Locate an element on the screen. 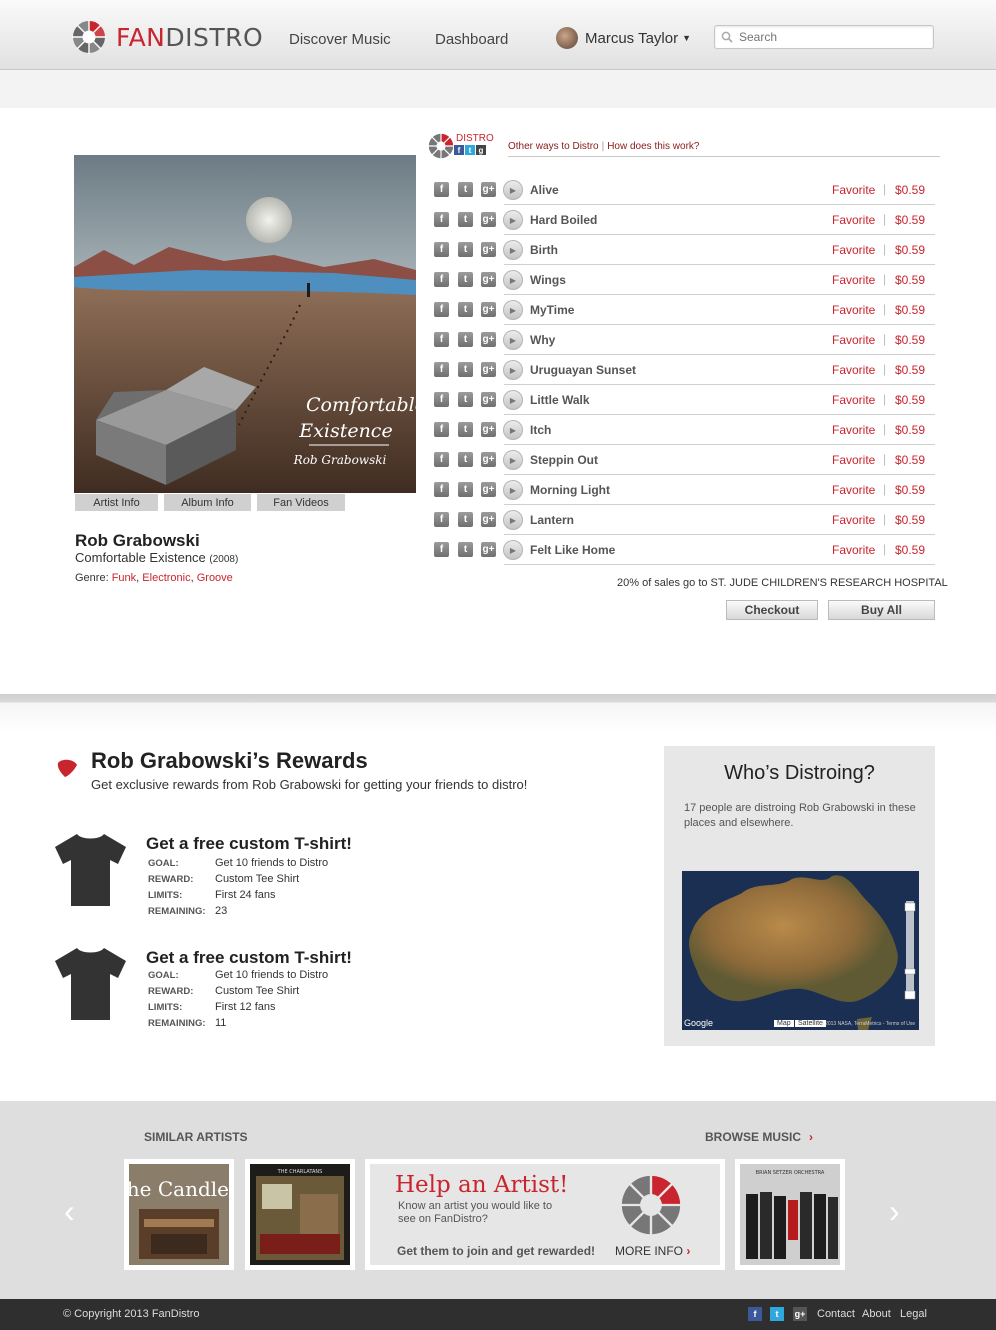 The width and height of the screenshot is (996, 1330). track-title: MyTime is located at coordinates (552, 310).